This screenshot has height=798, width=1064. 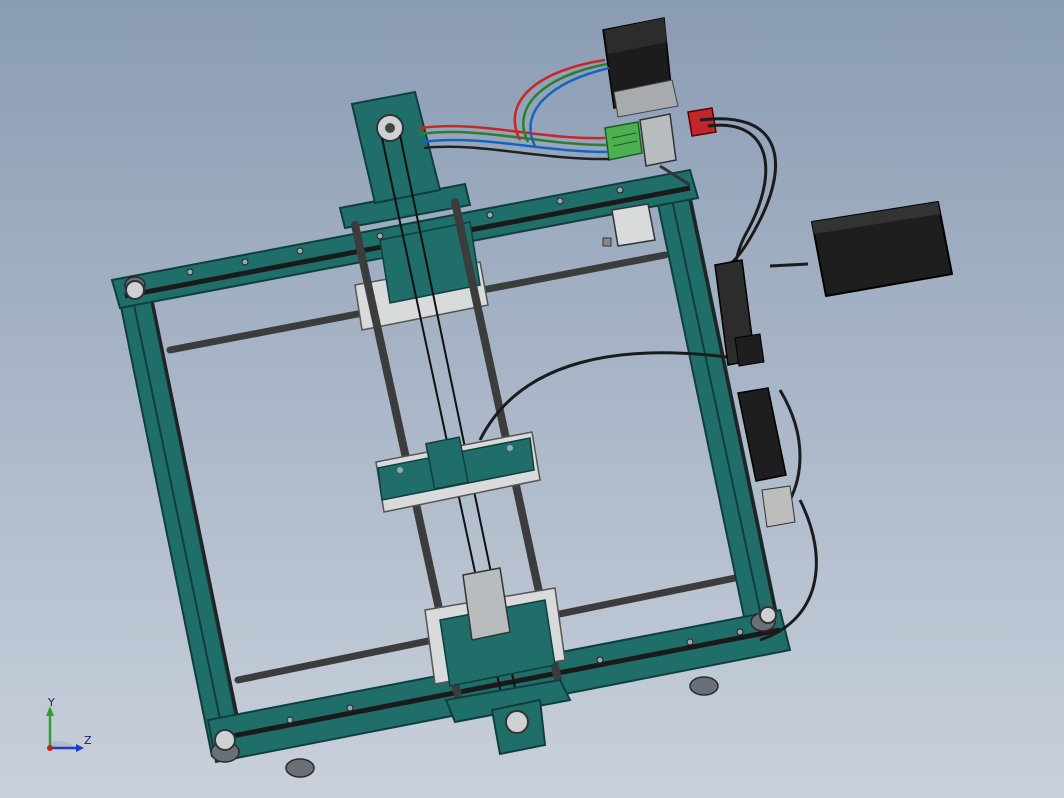 What do you see at coordinates (623, 141) in the screenshot?
I see `terminal-block` at bounding box center [623, 141].